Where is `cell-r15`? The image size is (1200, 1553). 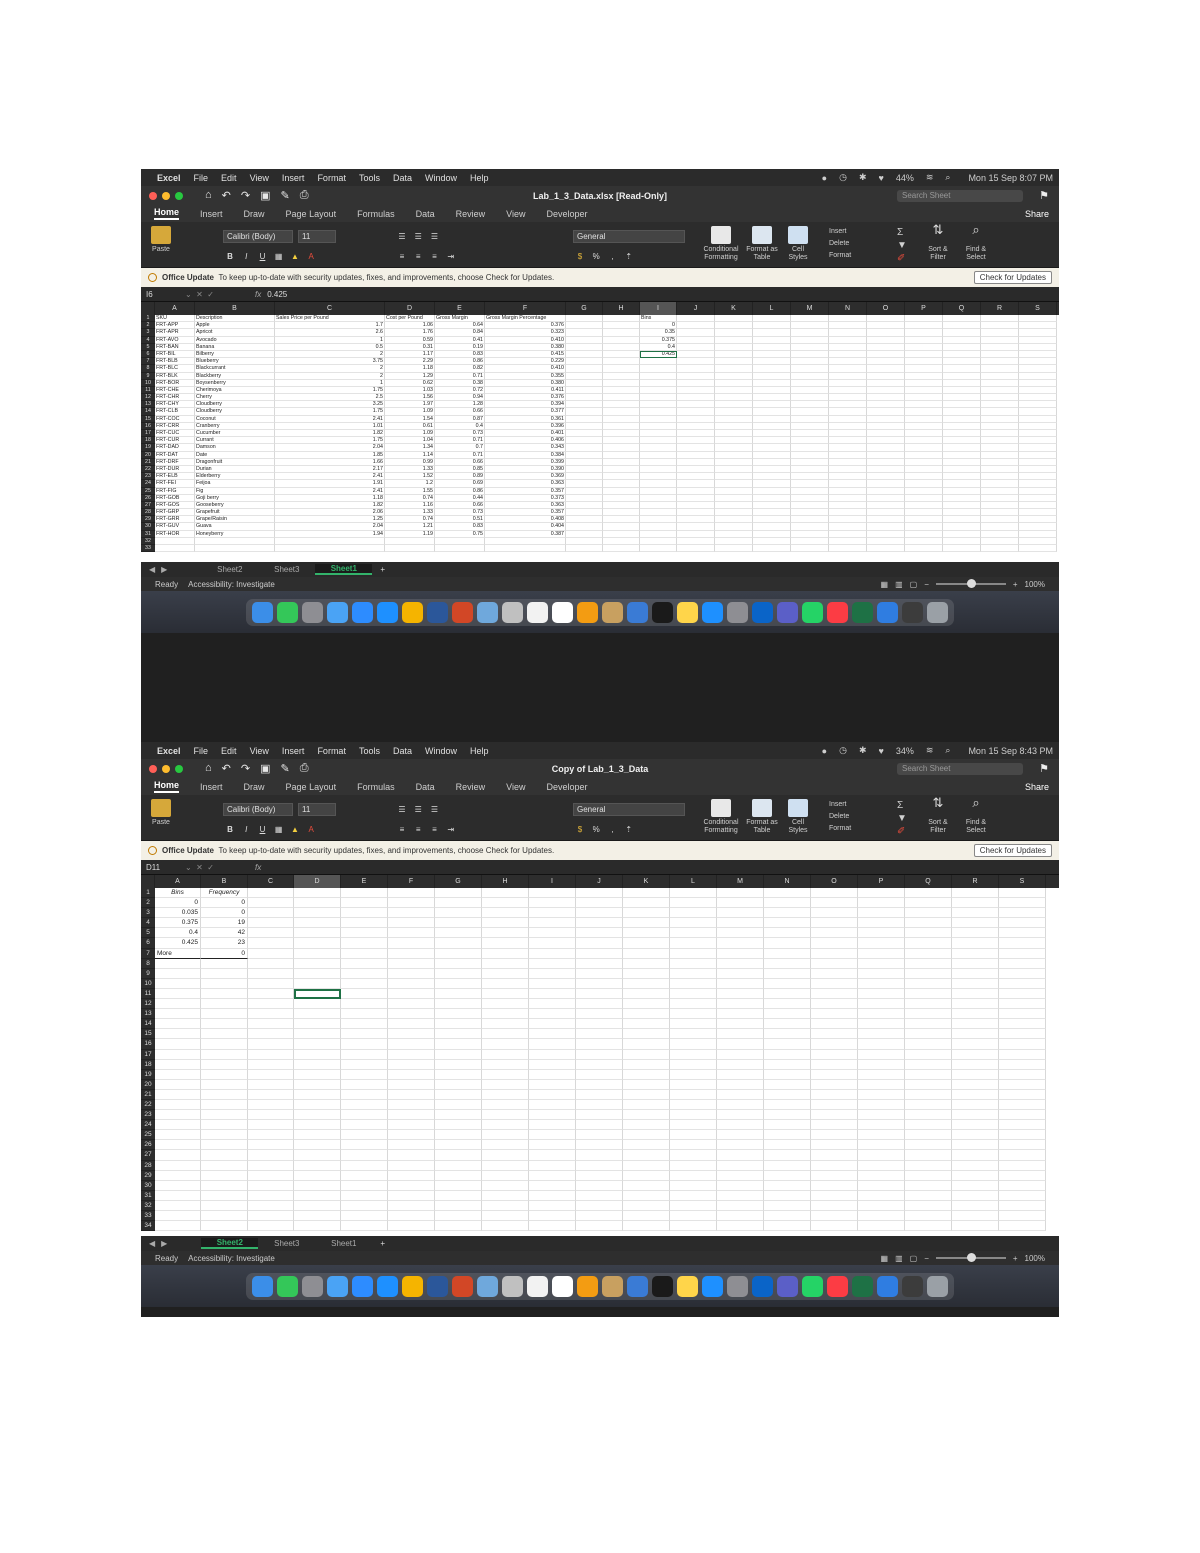 cell-r15 is located at coordinates (1000, 419).